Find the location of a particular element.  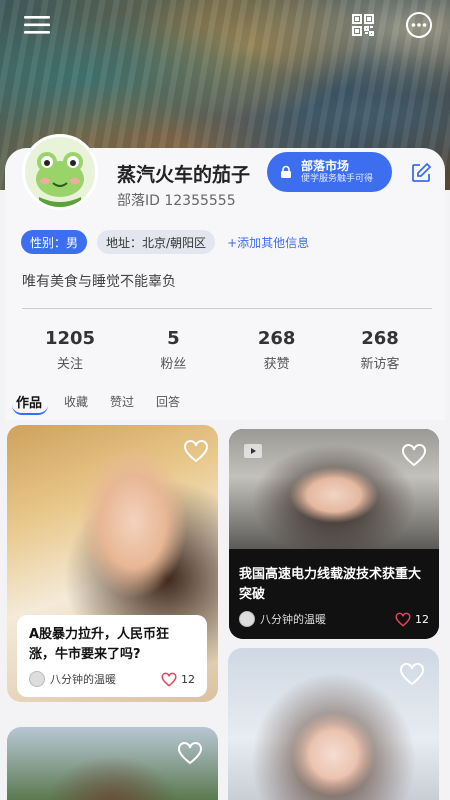

stat-value: 5 is located at coordinates (173, 338).